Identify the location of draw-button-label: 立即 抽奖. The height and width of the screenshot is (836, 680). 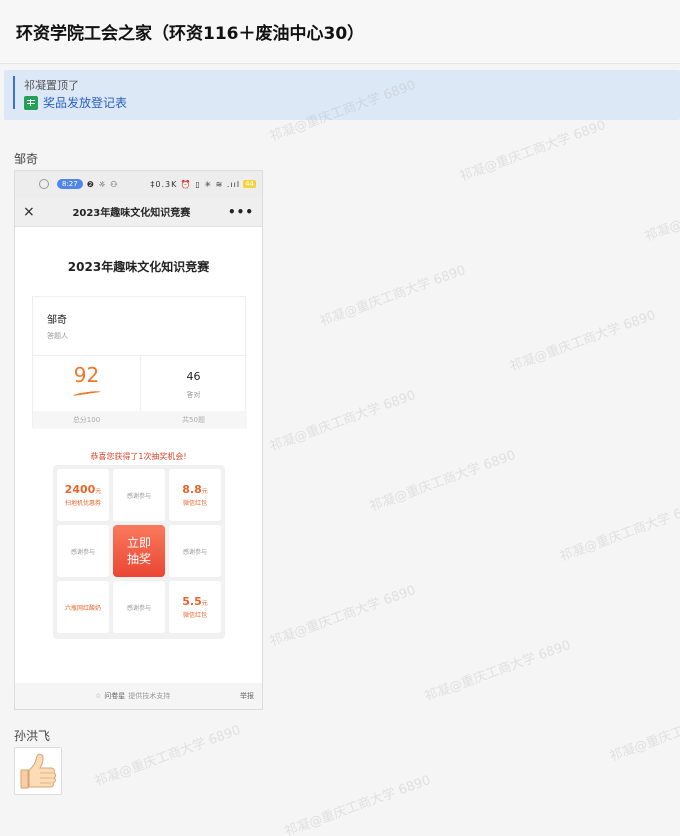
(138, 551).